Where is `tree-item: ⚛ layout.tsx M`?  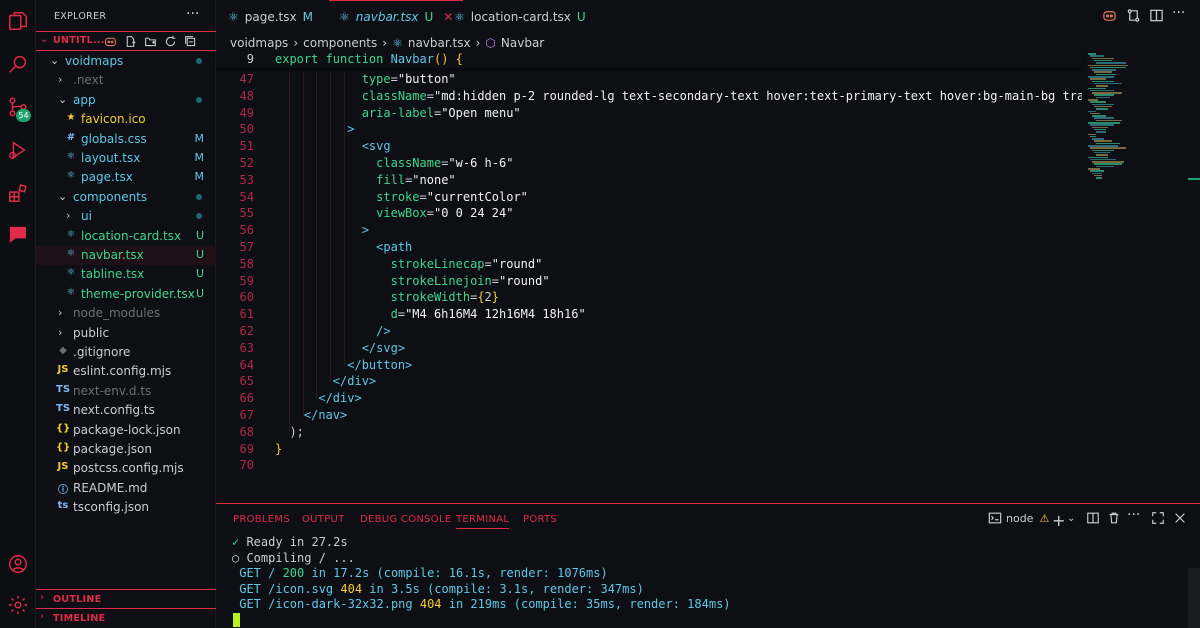
tree-item: ⚛ layout.tsx M is located at coordinates (126, 158).